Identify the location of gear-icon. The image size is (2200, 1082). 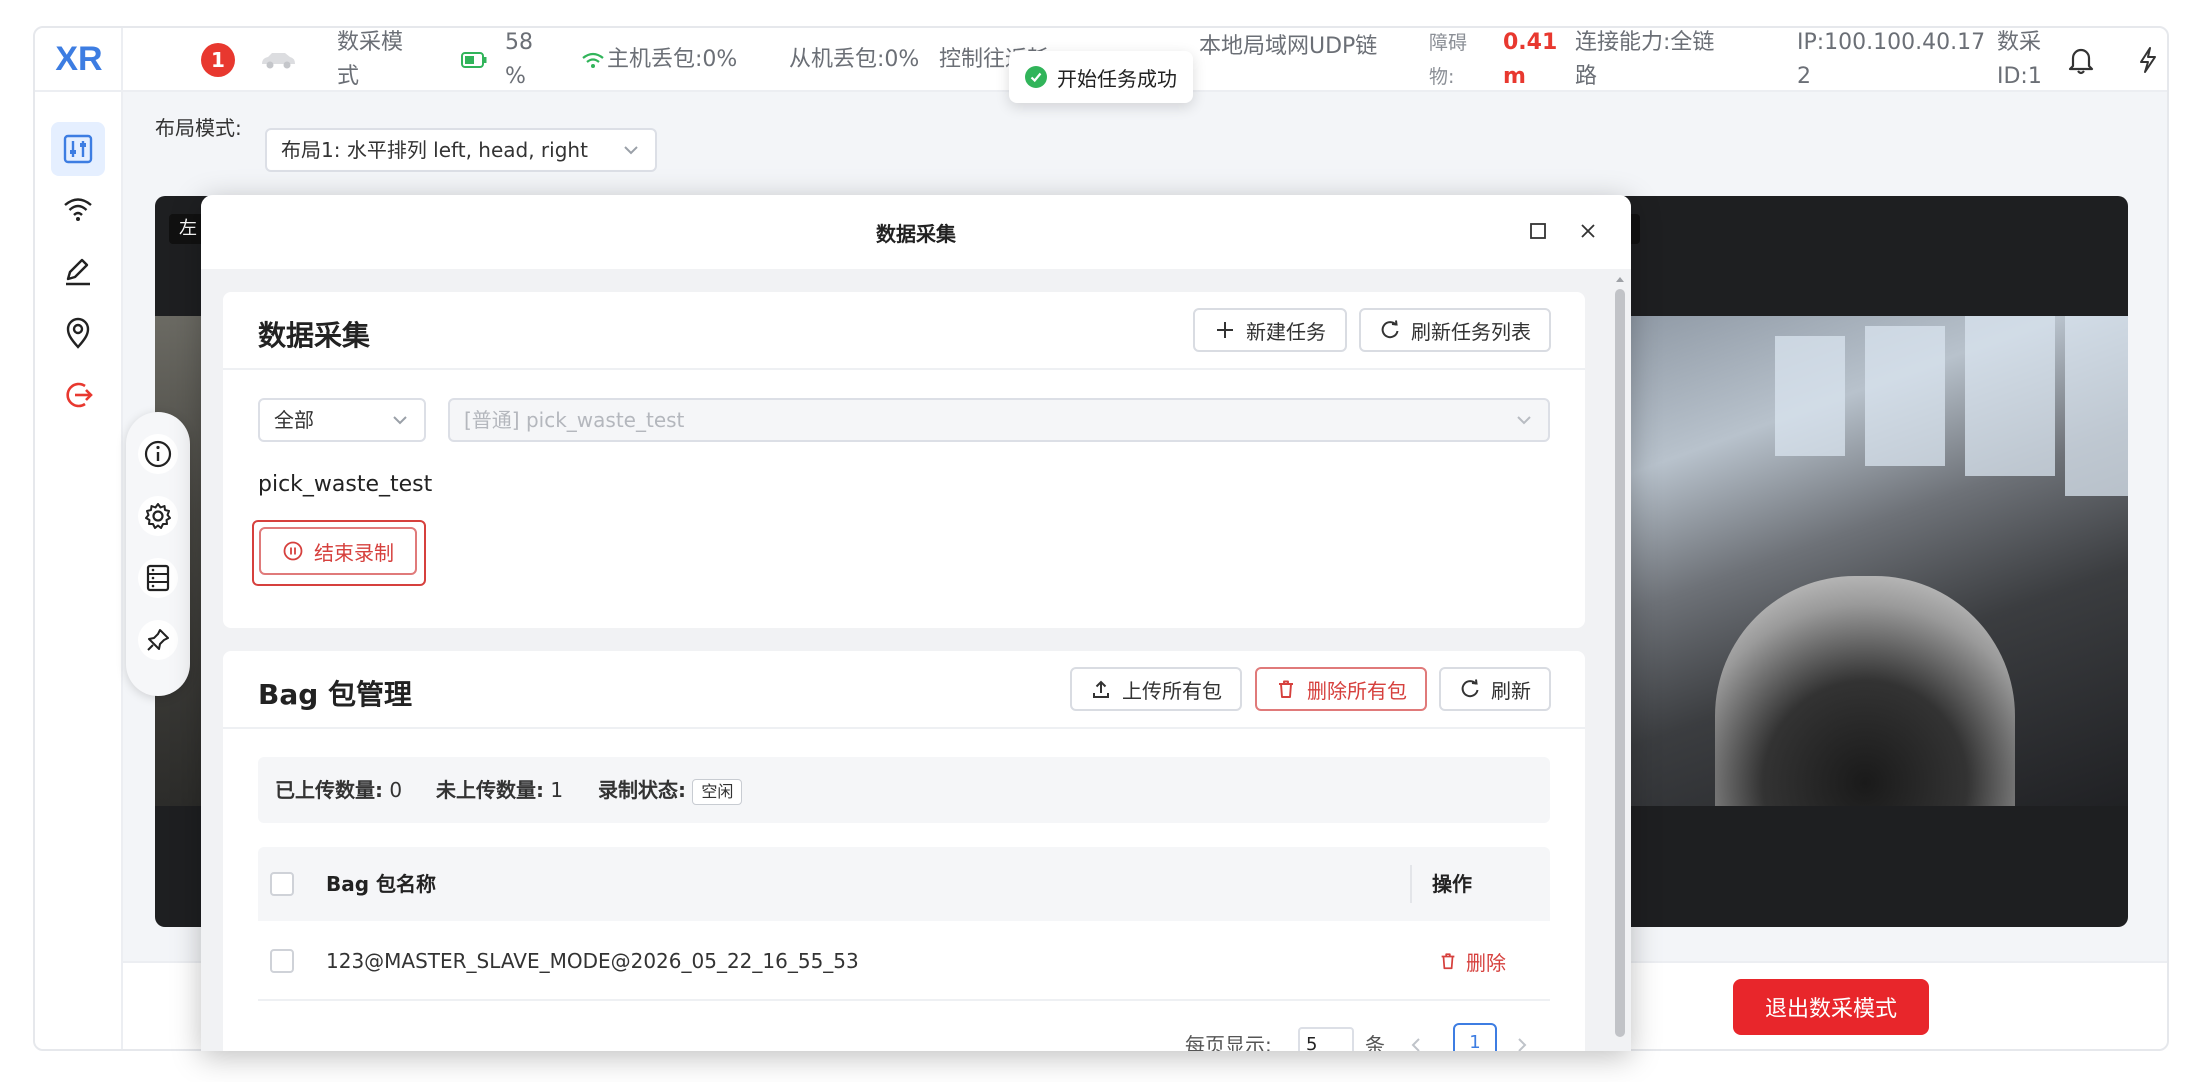
(158, 516).